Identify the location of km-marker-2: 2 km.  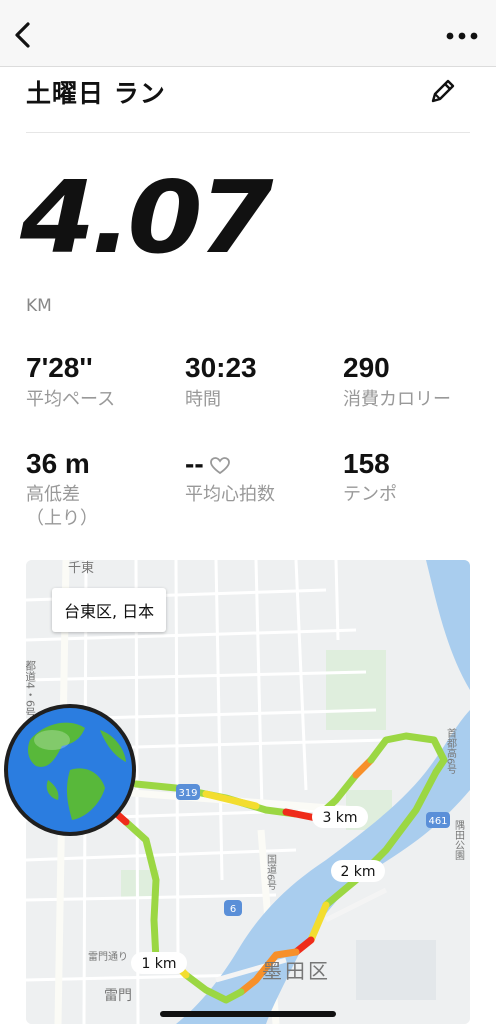
(357, 872).